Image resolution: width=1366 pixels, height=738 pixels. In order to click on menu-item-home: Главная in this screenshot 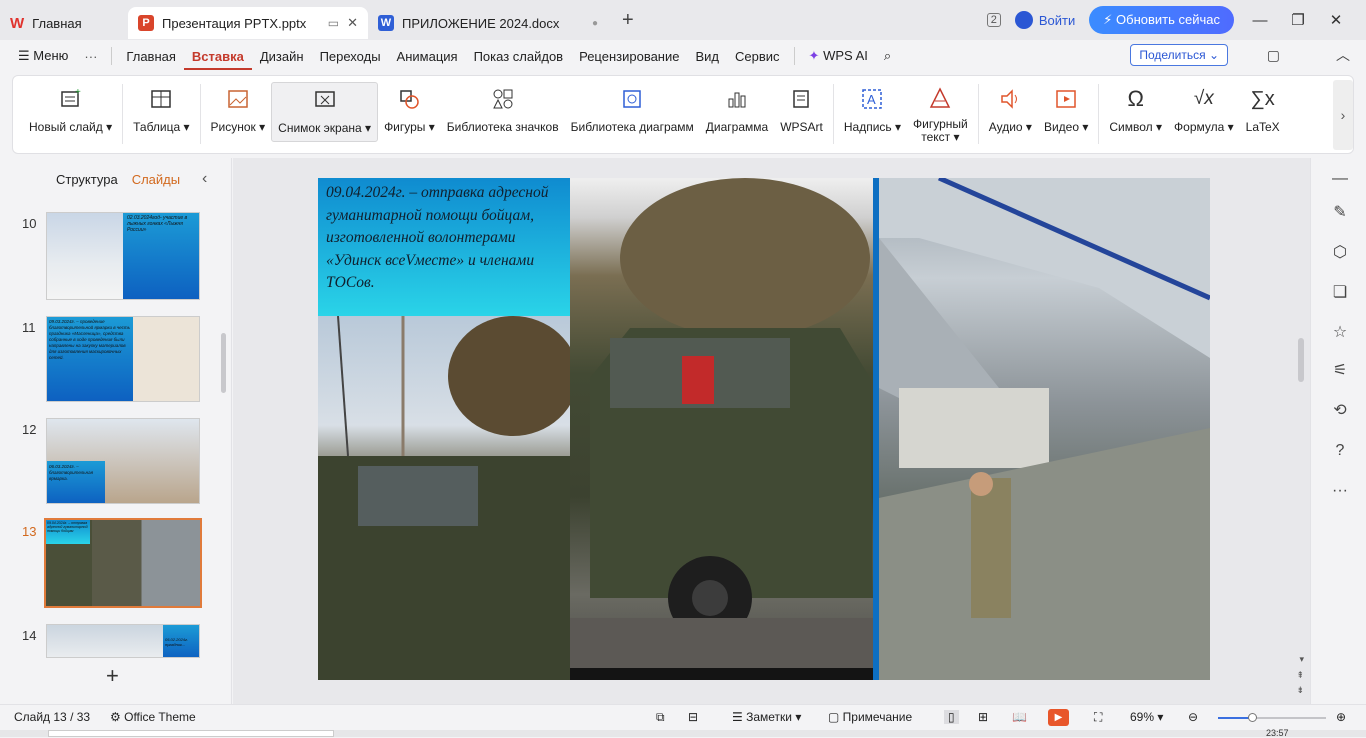, I will do `click(150, 56)`.